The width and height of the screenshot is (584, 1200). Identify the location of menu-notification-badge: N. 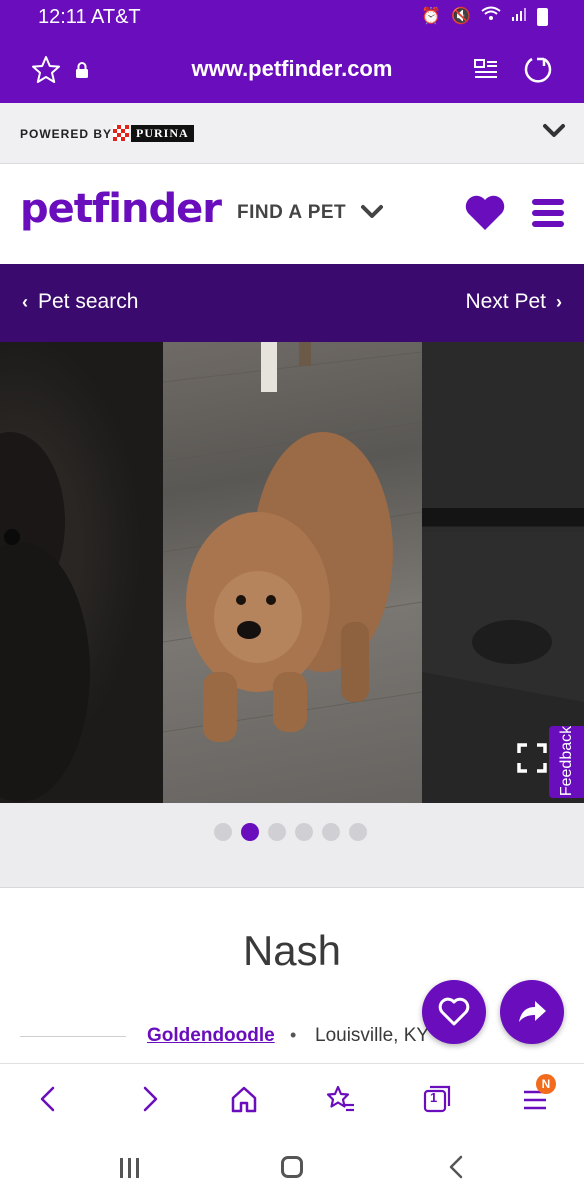
(546, 1084).